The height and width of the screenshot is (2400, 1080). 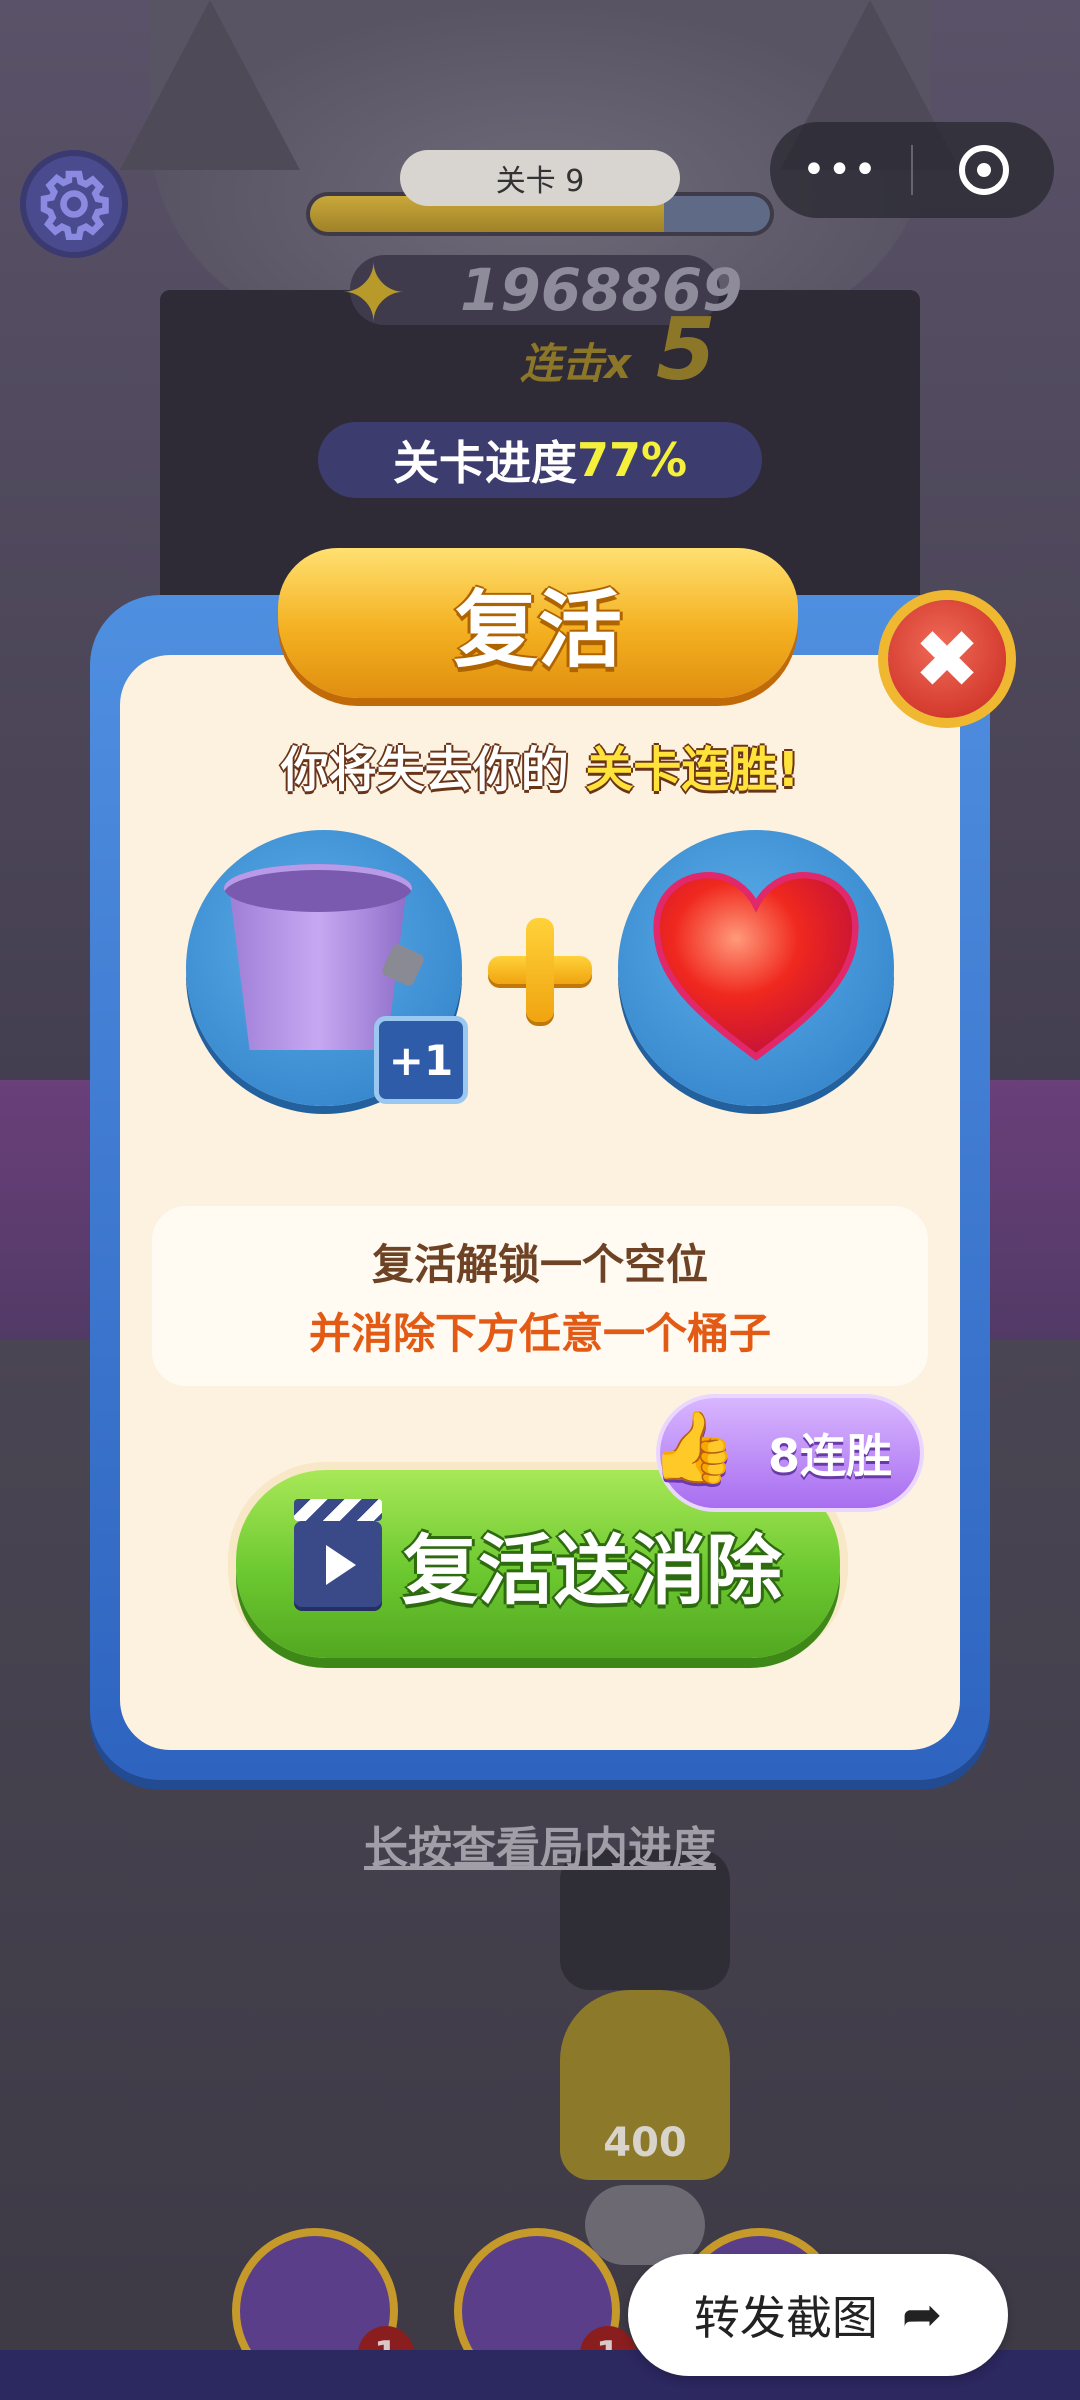 I want to click on close-icon: ✖, so click(x=947, y=659).